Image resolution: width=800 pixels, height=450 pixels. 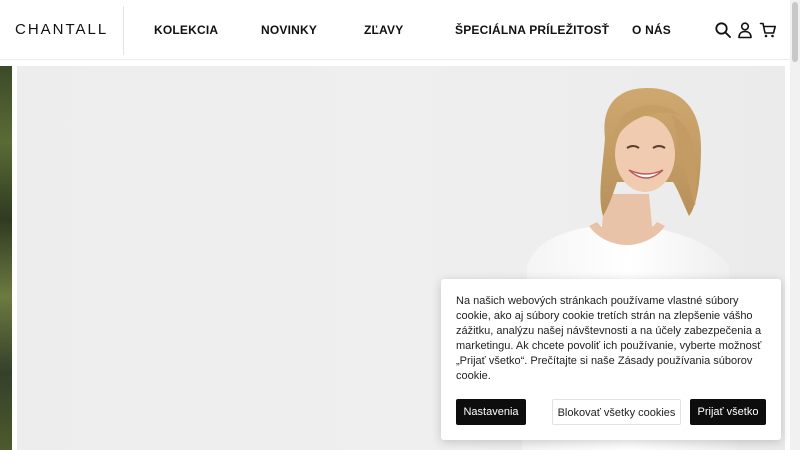 What do you see at coordinates (6, 258) in the screenshot?
I see `foliage-image-edge` at bounding box center [6, 258].